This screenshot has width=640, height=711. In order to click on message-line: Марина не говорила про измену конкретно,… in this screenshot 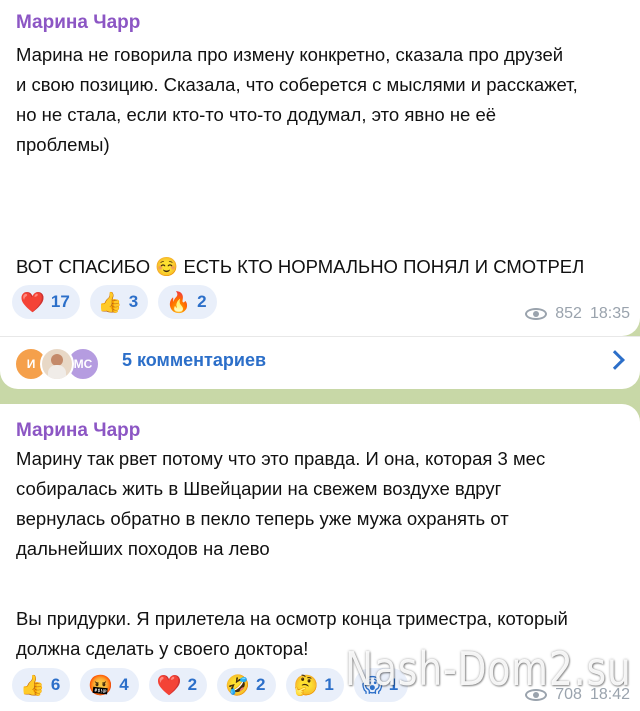, I will do `click(290, 54)`.